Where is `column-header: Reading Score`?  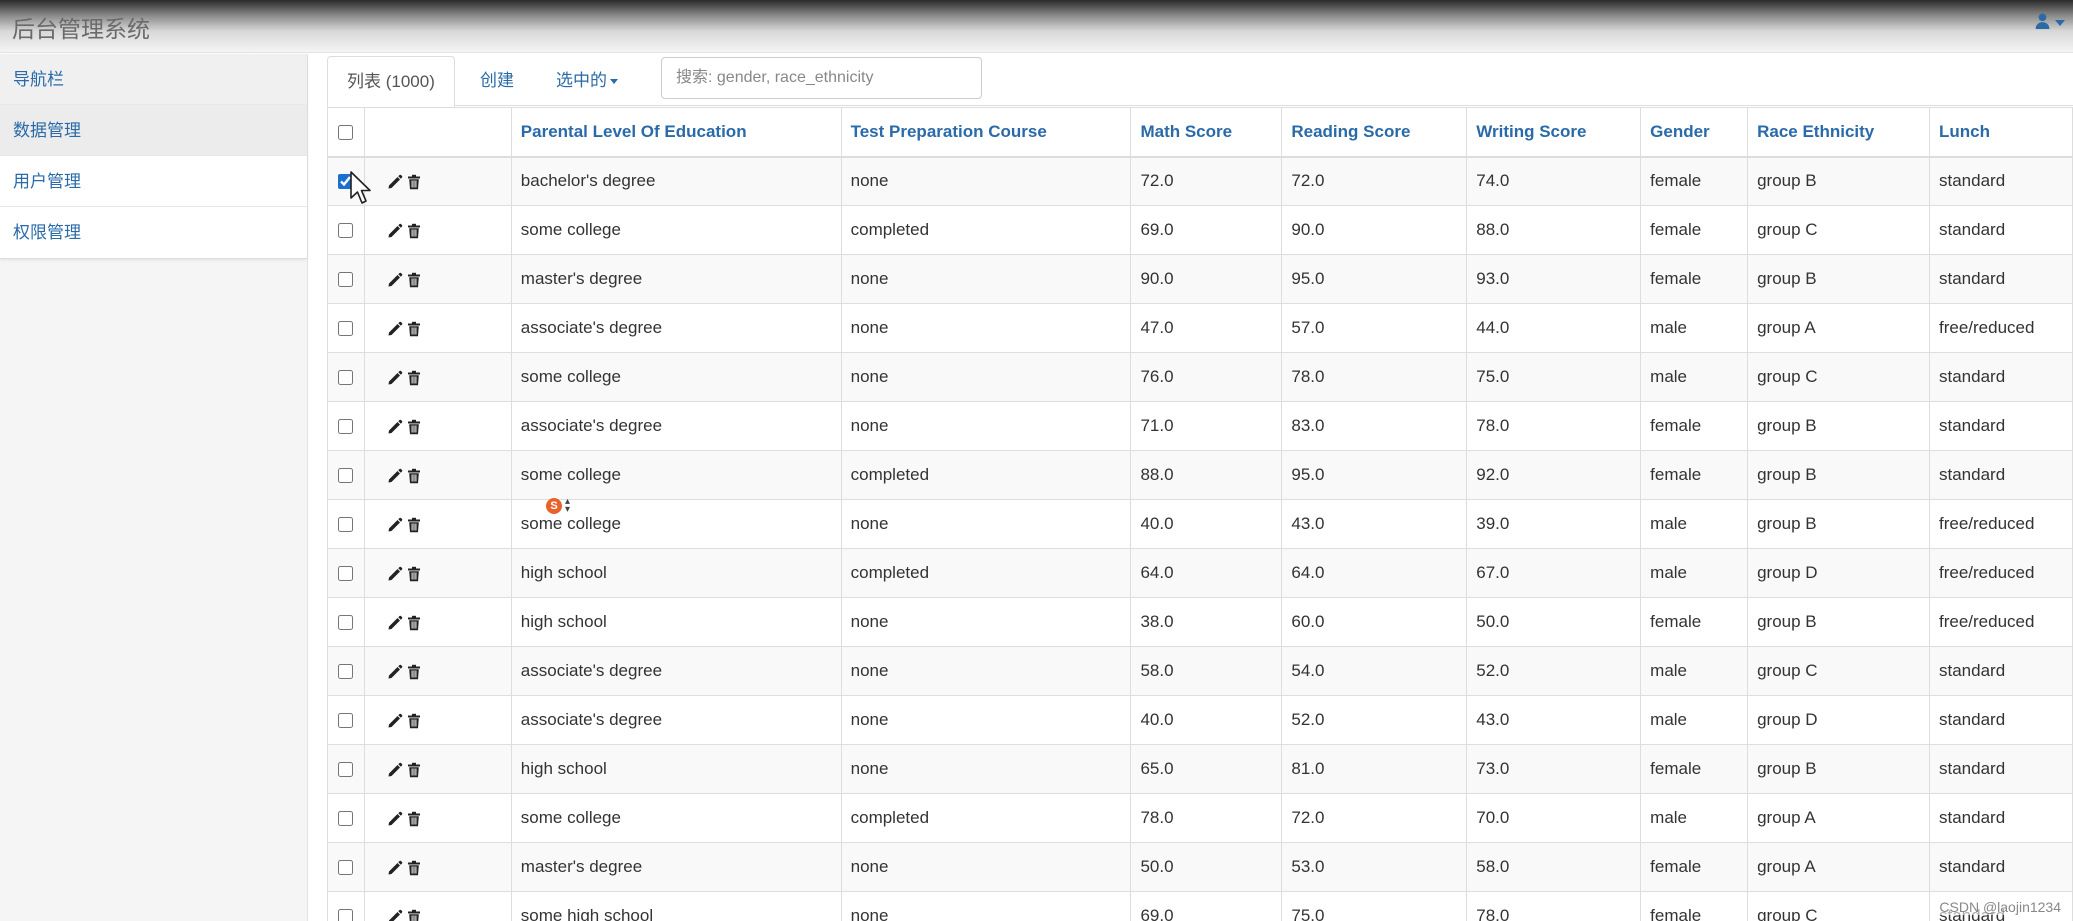
column-header: Reading Score is located at coordinates (1374, 132).